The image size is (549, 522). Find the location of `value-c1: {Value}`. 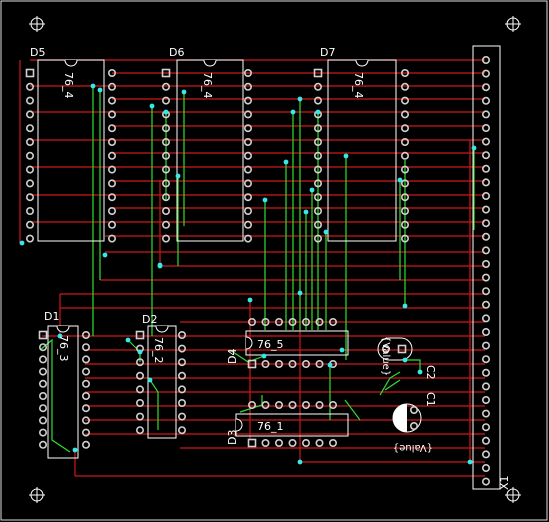

value-c1: {Value} is located at coordinates (413, 447).